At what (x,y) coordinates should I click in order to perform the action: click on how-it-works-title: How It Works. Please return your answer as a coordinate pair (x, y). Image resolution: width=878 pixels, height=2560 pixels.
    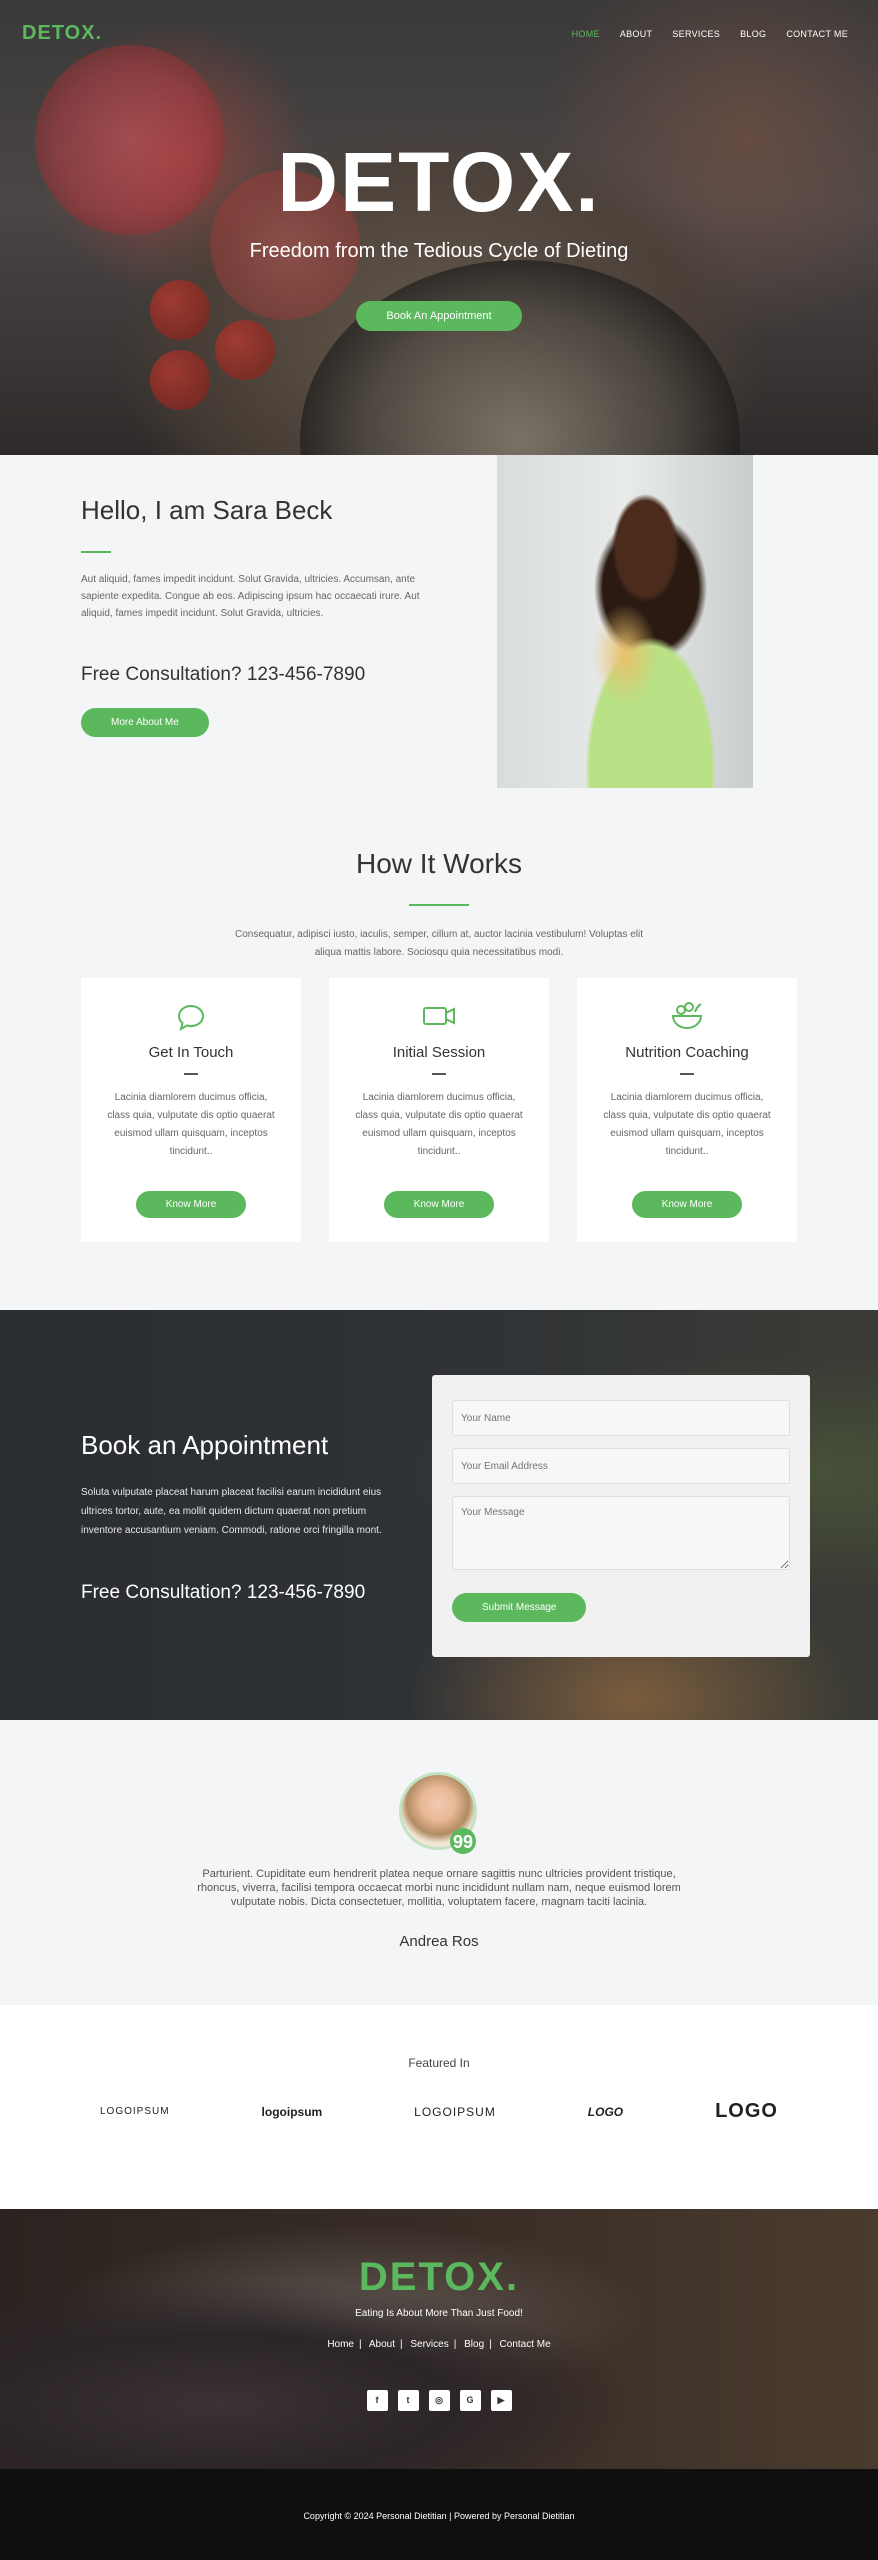
    Looking at the image, I should click on (439, 863).